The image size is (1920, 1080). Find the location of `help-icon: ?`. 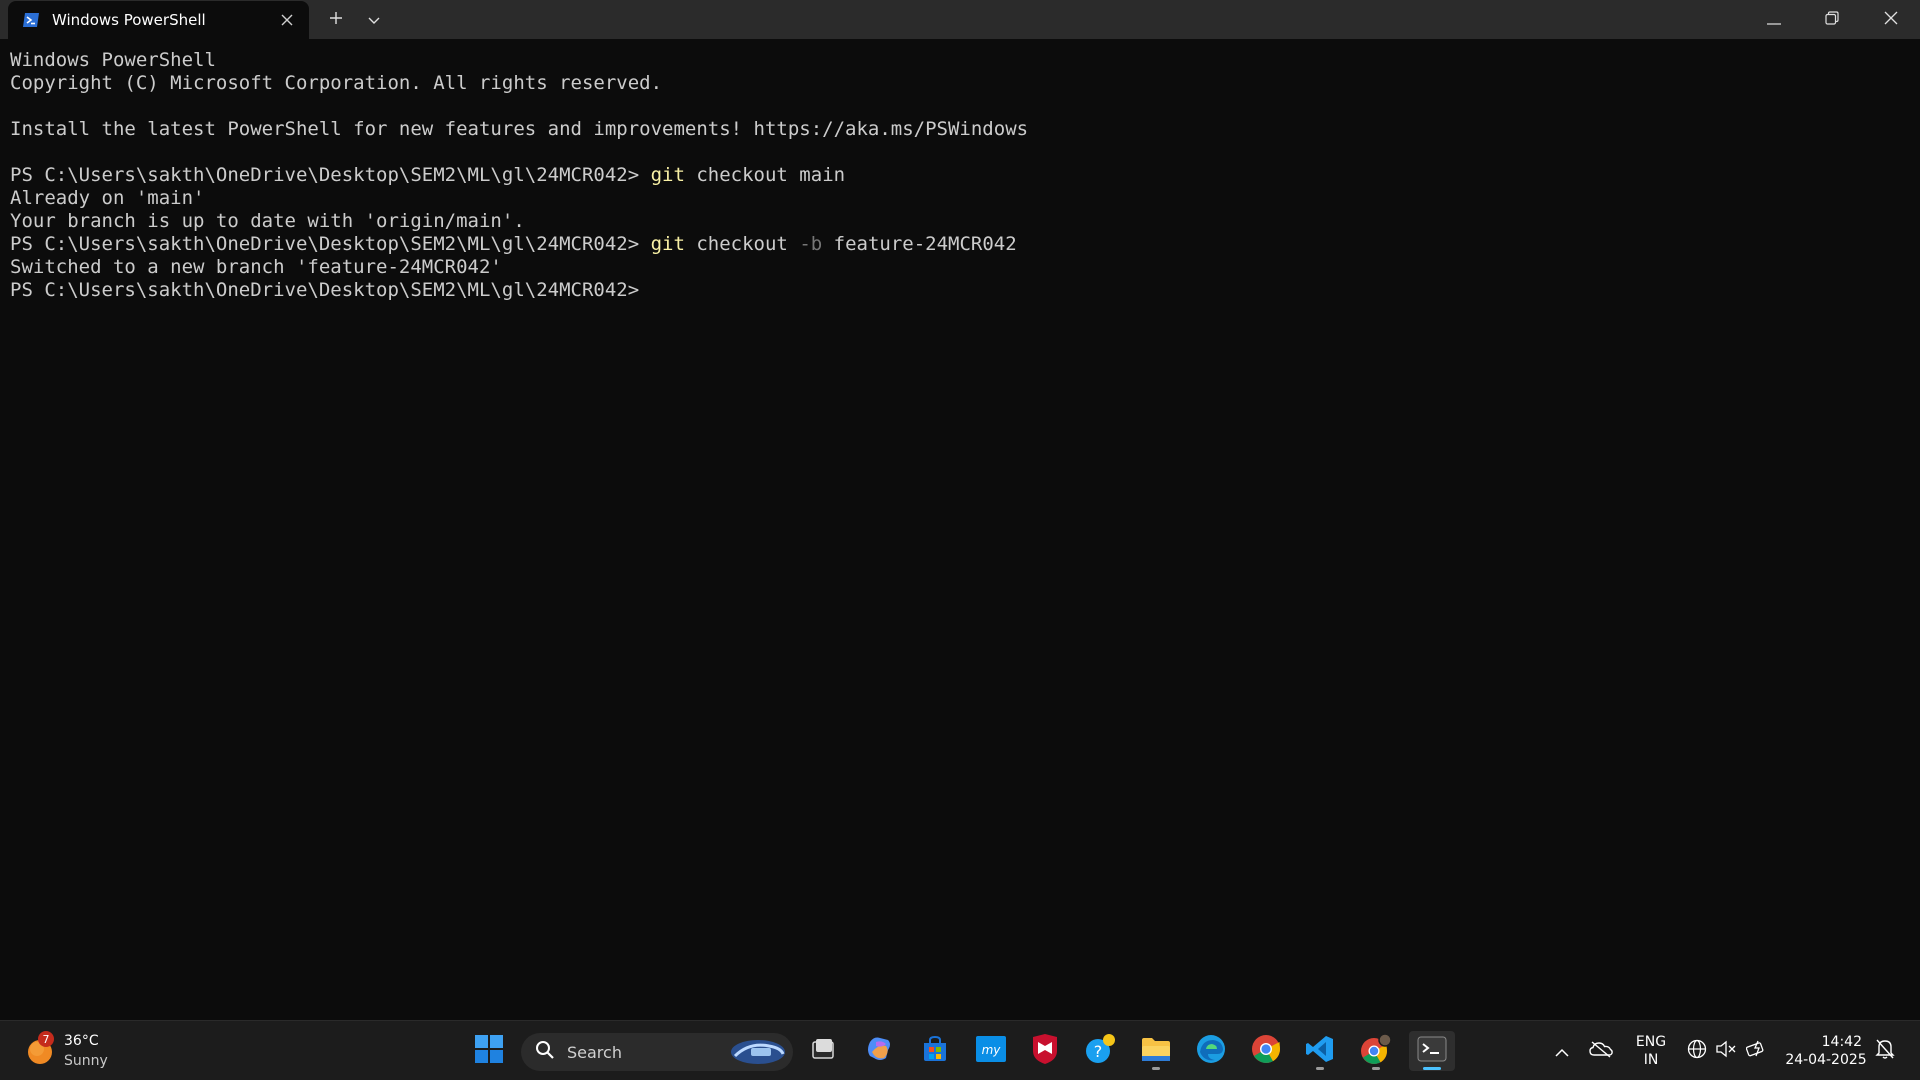

help-icon: ? is located at coordinates (1101, 1051).